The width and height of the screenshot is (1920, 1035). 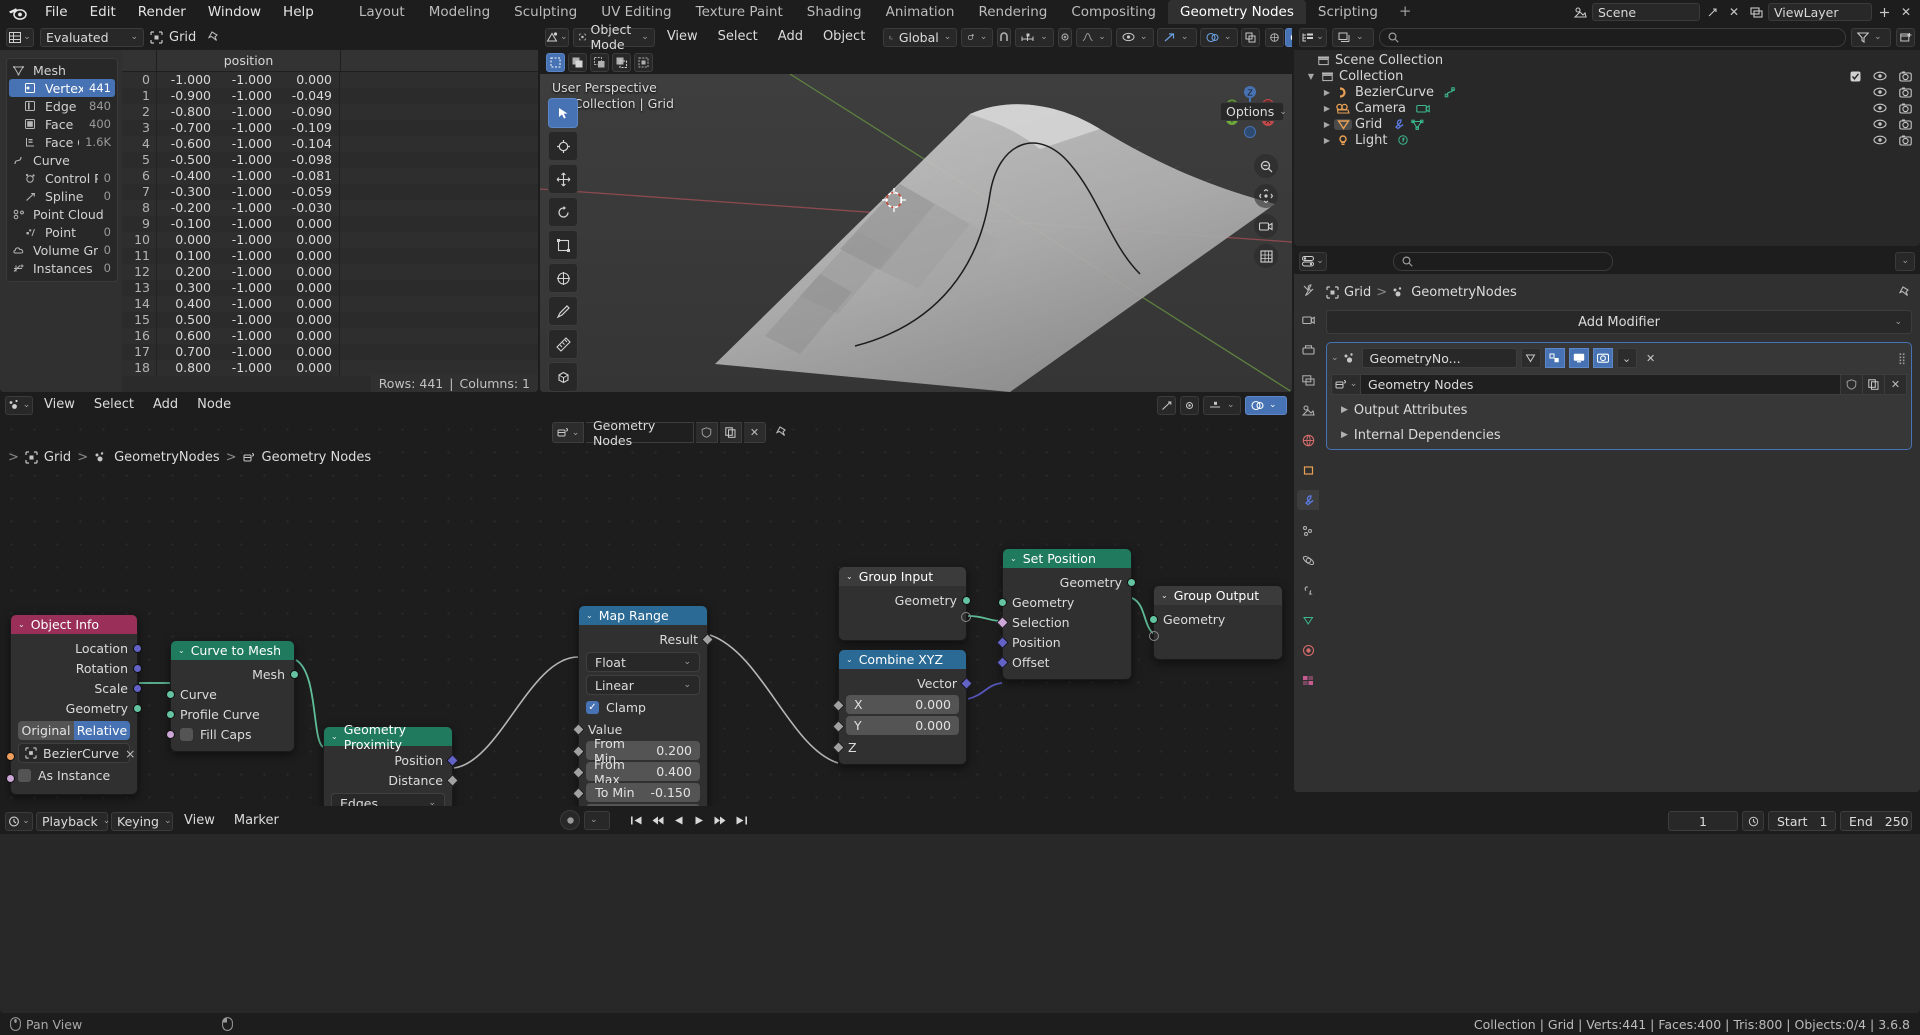 I want to click on outliner-editor-type-icon: ⌄, so click(x=1313, y=37).